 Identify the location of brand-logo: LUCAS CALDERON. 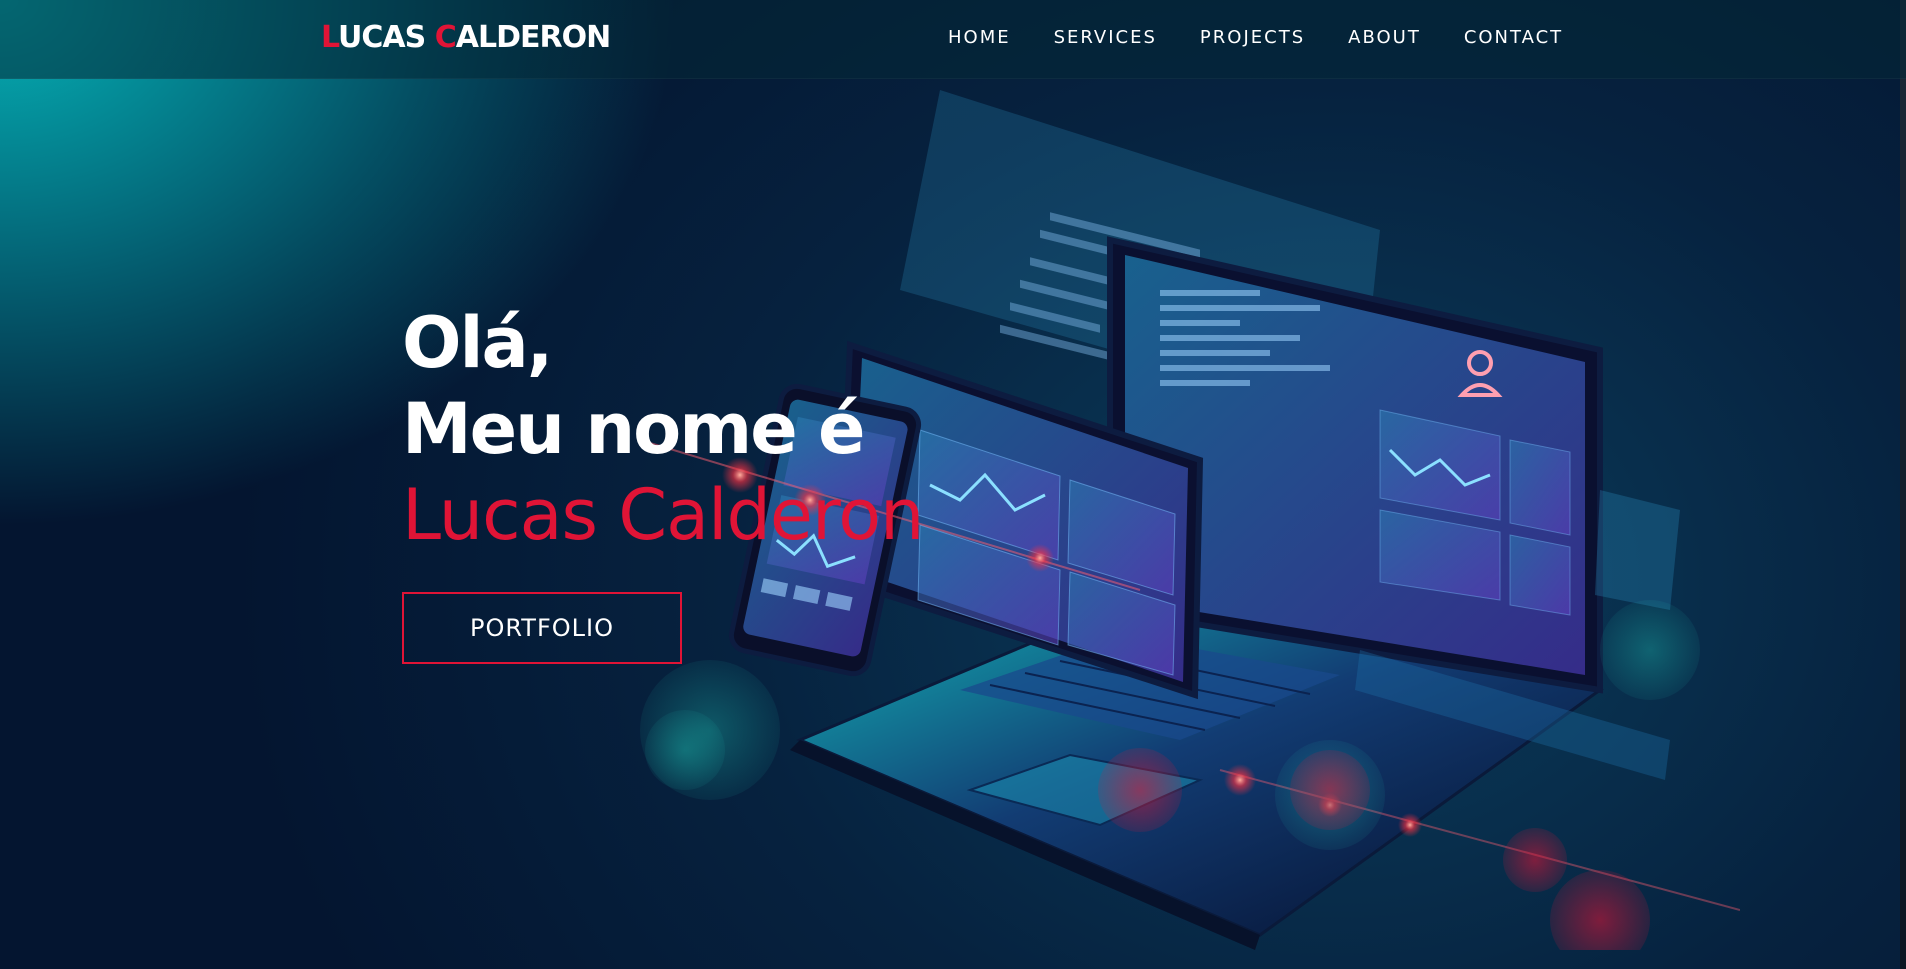
(466, 37).